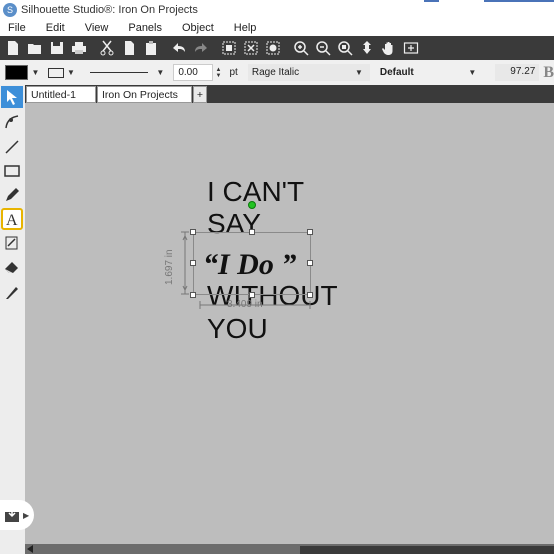 Image resolution: width=554 pixels, height=554 pixels. I want to click on library-icon, so click(12, 515).